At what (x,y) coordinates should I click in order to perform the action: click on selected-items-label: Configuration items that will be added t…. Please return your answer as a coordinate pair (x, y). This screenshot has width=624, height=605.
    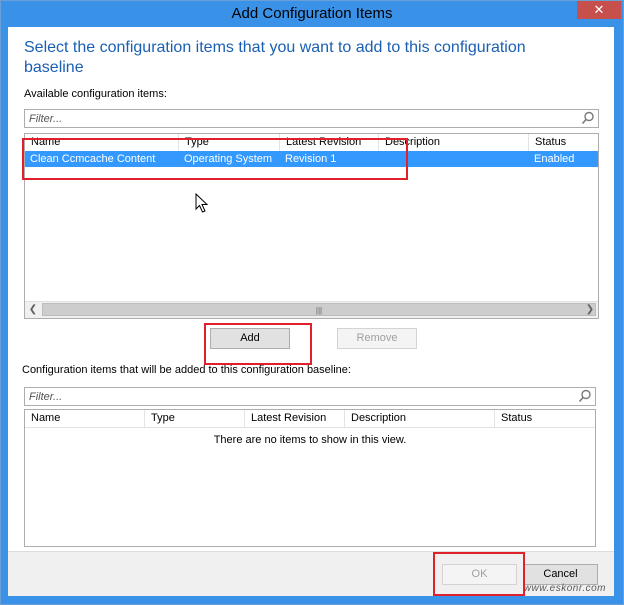
    Looking at the image, I should click on (186, 370).